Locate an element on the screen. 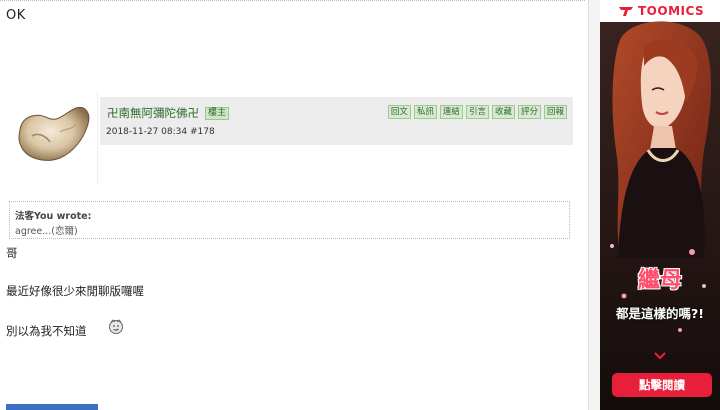 This screenshot has height=410, width=720. ad-subtitle: 都是這樣的嗎?! is located at coordinates (660, 313).